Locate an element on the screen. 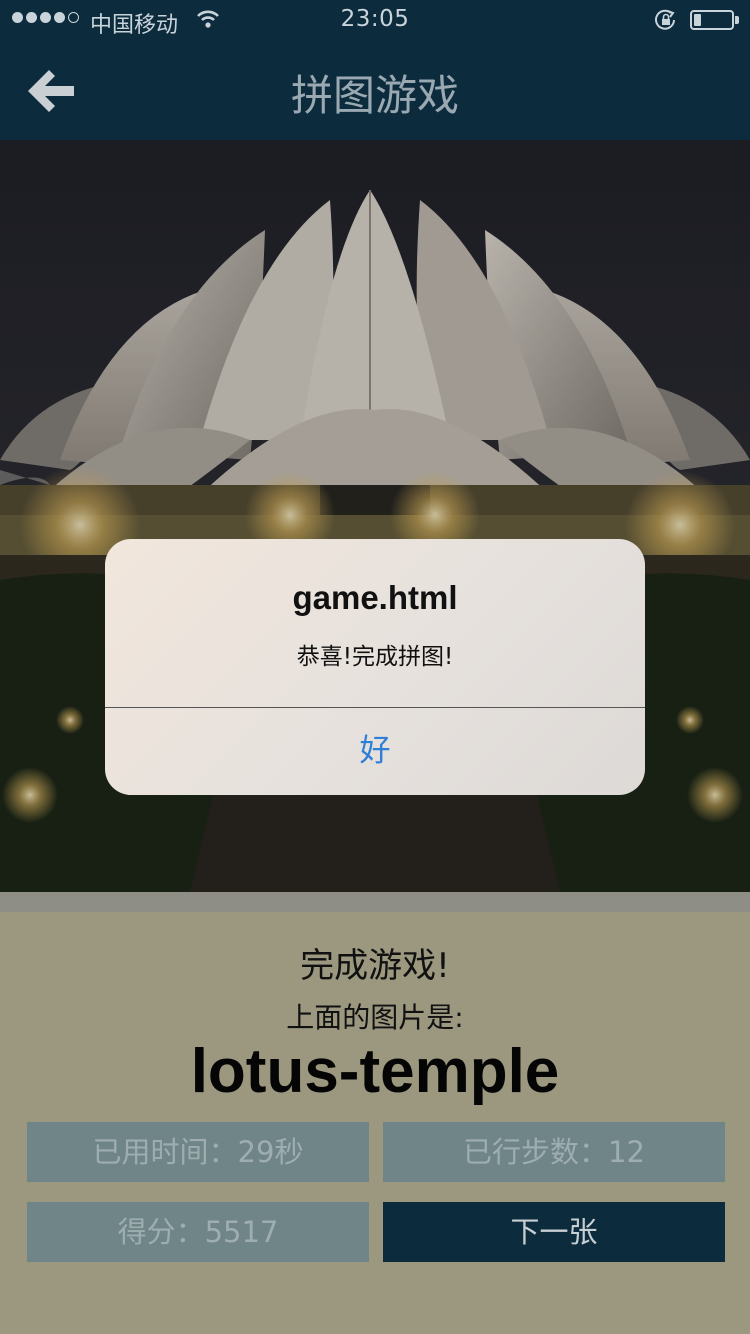 This screenshot has width=750, height=1334. divider-strip is located at coordinates (375, 902).